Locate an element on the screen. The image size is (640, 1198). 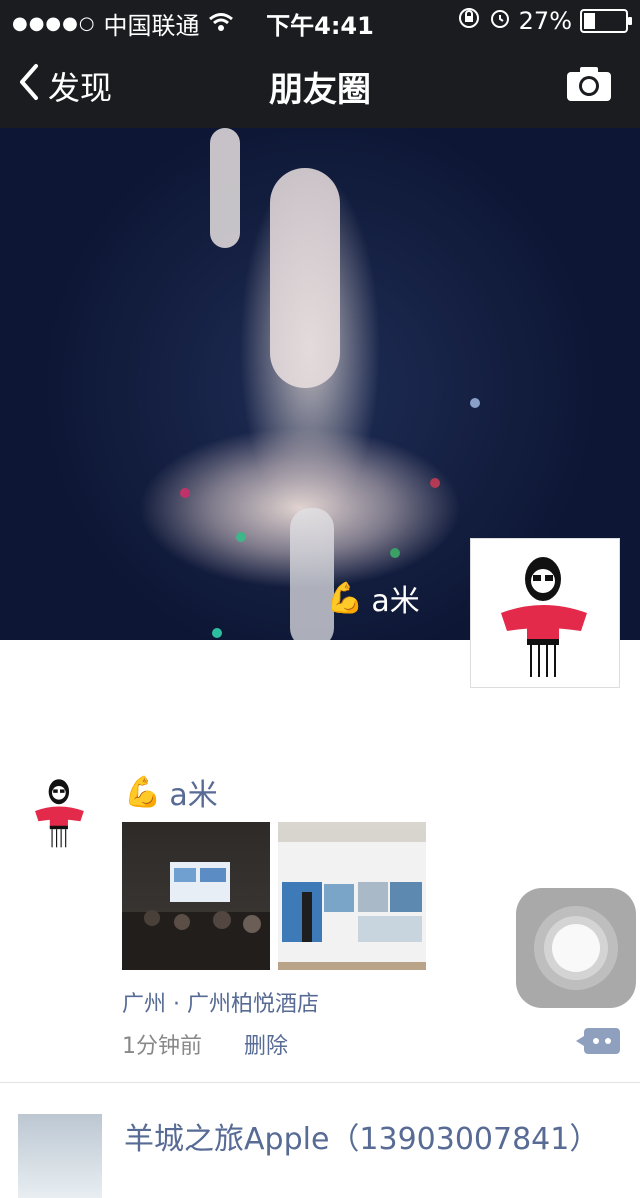
alarm-icon is located at coordinates (500, 21).